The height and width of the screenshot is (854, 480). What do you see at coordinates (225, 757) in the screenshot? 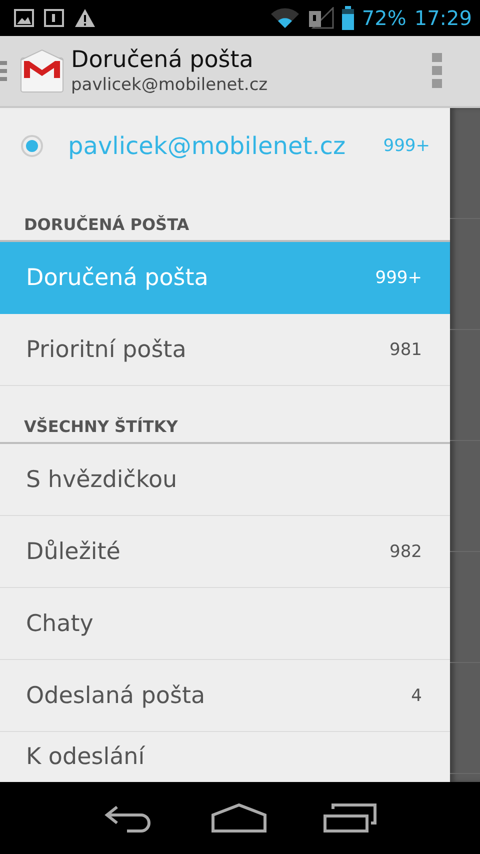
I see `drawer-item: K odeslání` at bounding box center [225, 757].